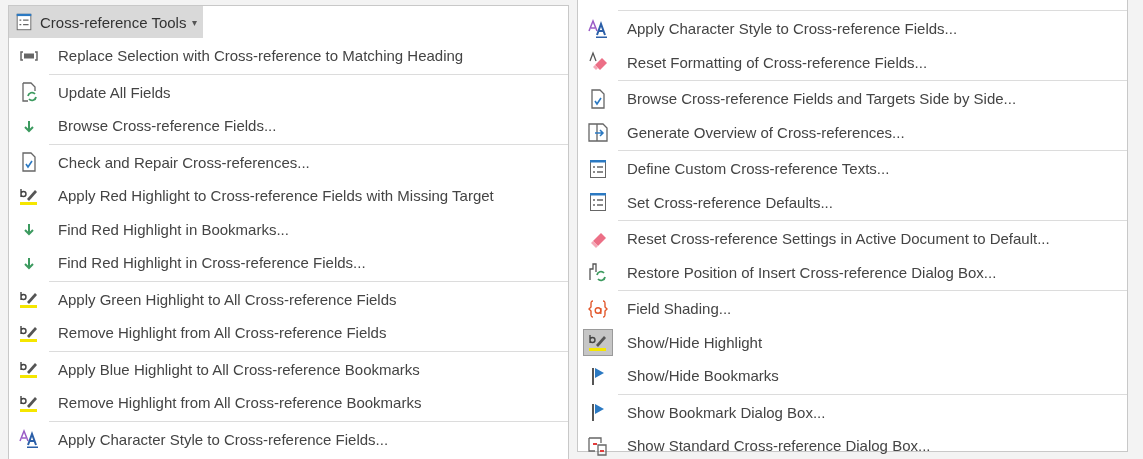  I want to click on braces-icon, so click(598, 308).